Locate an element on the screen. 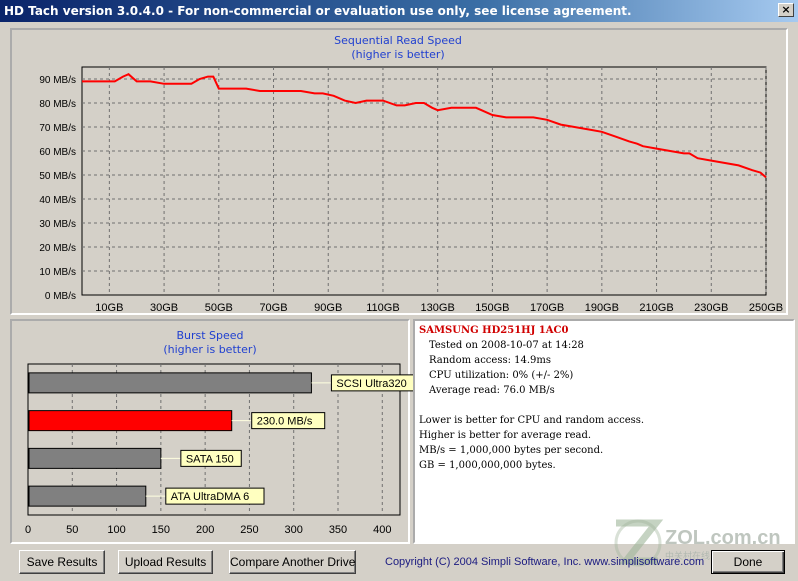 Image resolution: width=798 pixels, height=581 pixels. done-button: Done is located at coordinates (748, 562).